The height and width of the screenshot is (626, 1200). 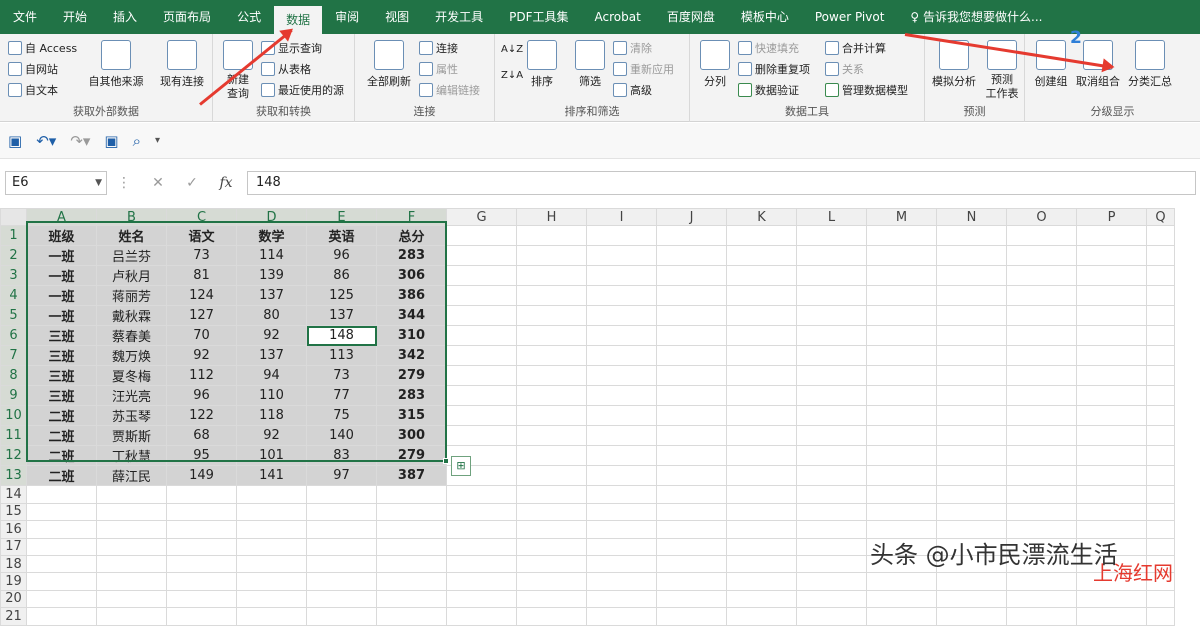 I want to click on column-header-H: H, so click(x=551, y=217).